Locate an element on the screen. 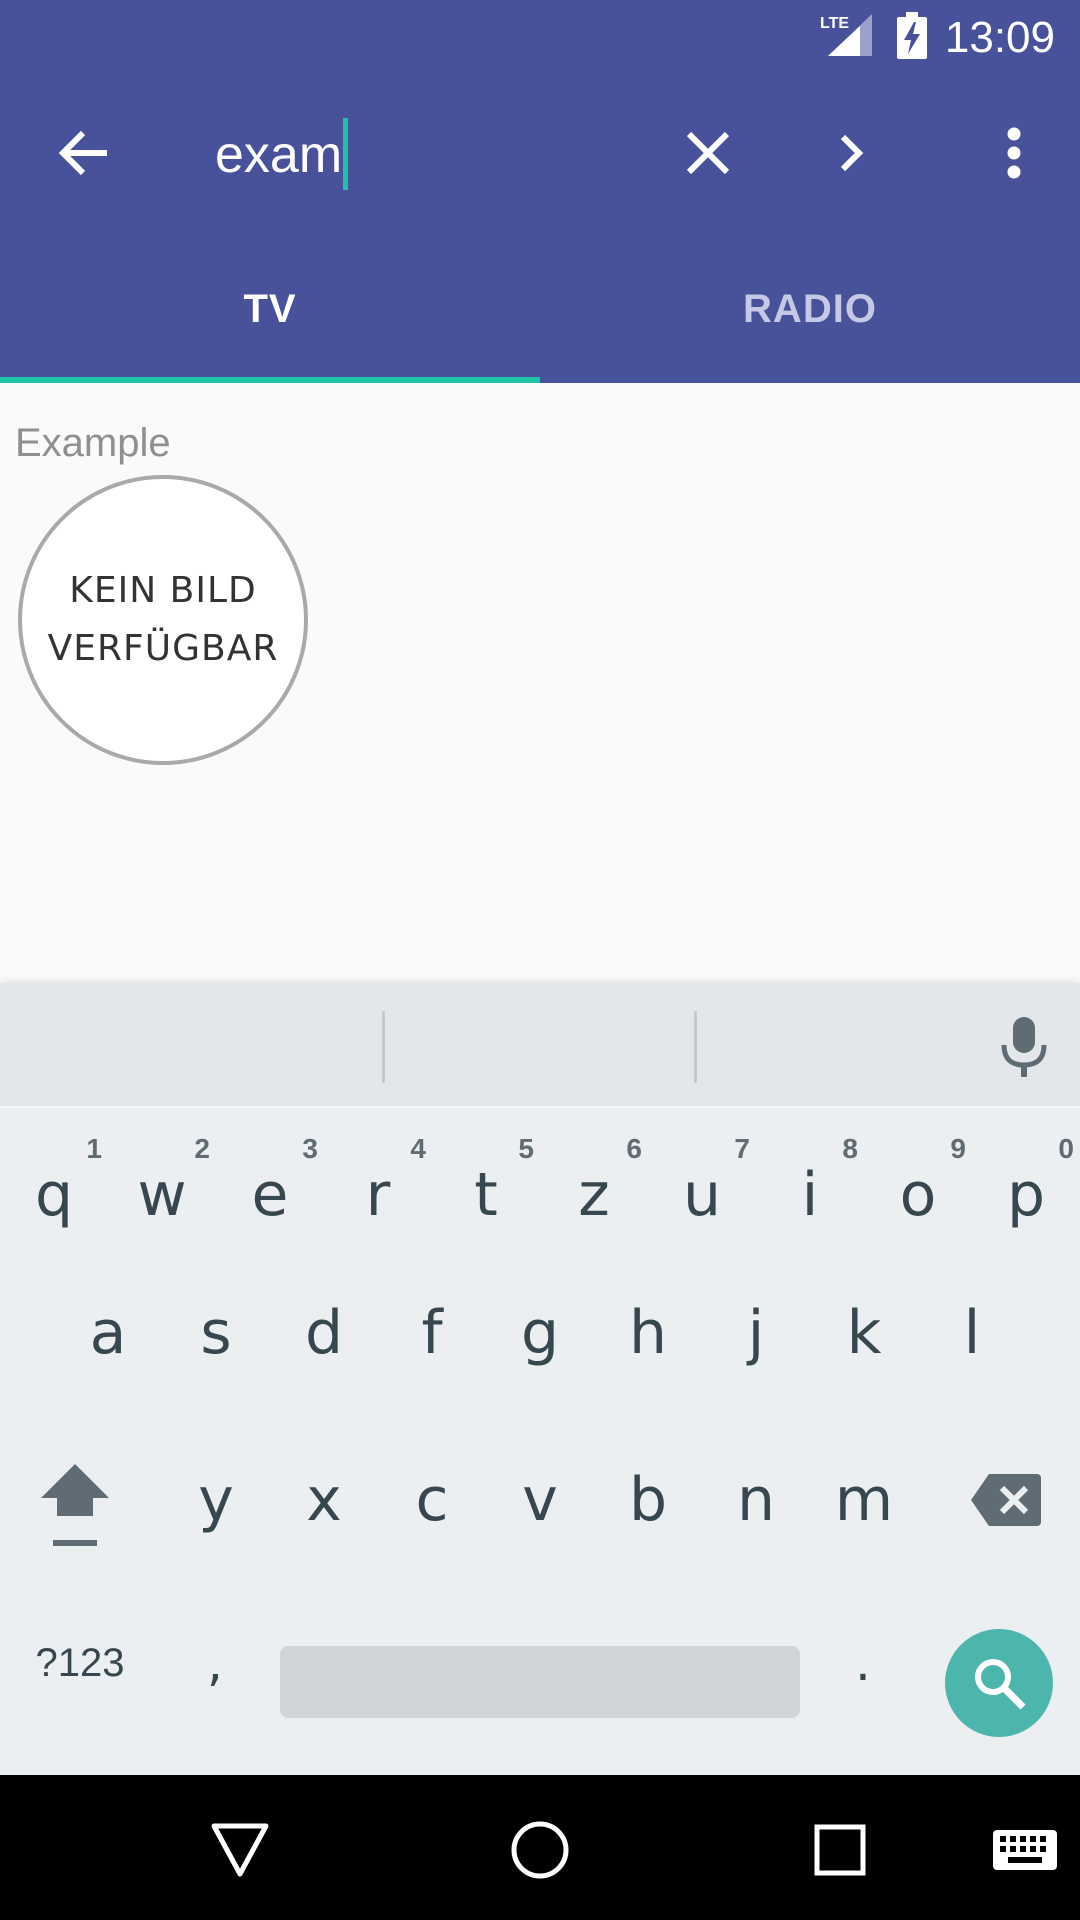  chevron-right-icon is located at coordinates (852, 153).